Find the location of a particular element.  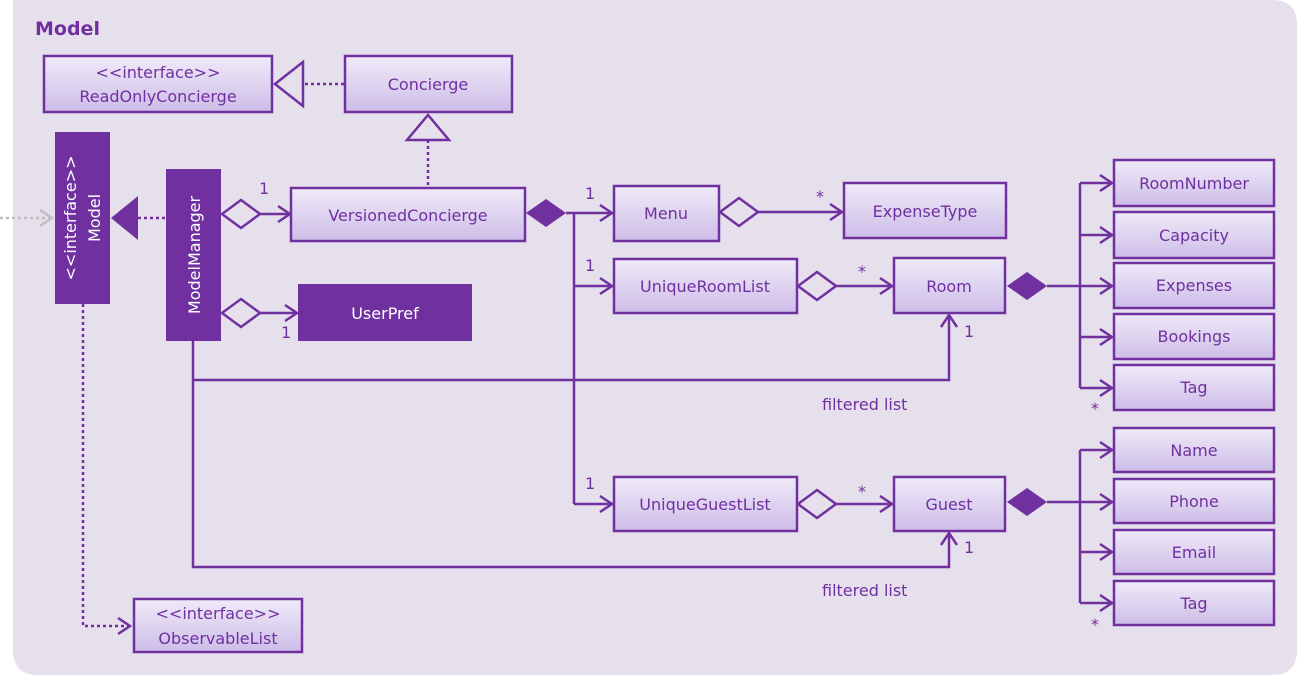

class-name: ReadOnlyConcierge is located at coordinates (157, 96).